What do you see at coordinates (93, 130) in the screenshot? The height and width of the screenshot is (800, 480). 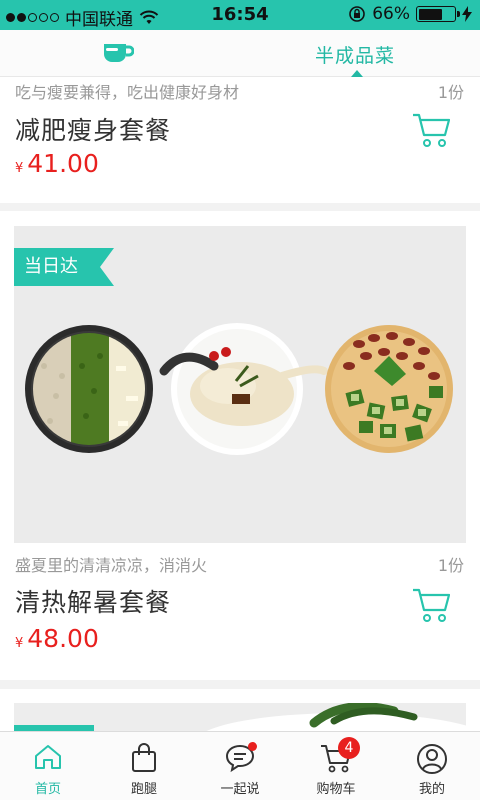 I see `product-name: 减肥瘦身套餐` at bounding box center [93, 130].